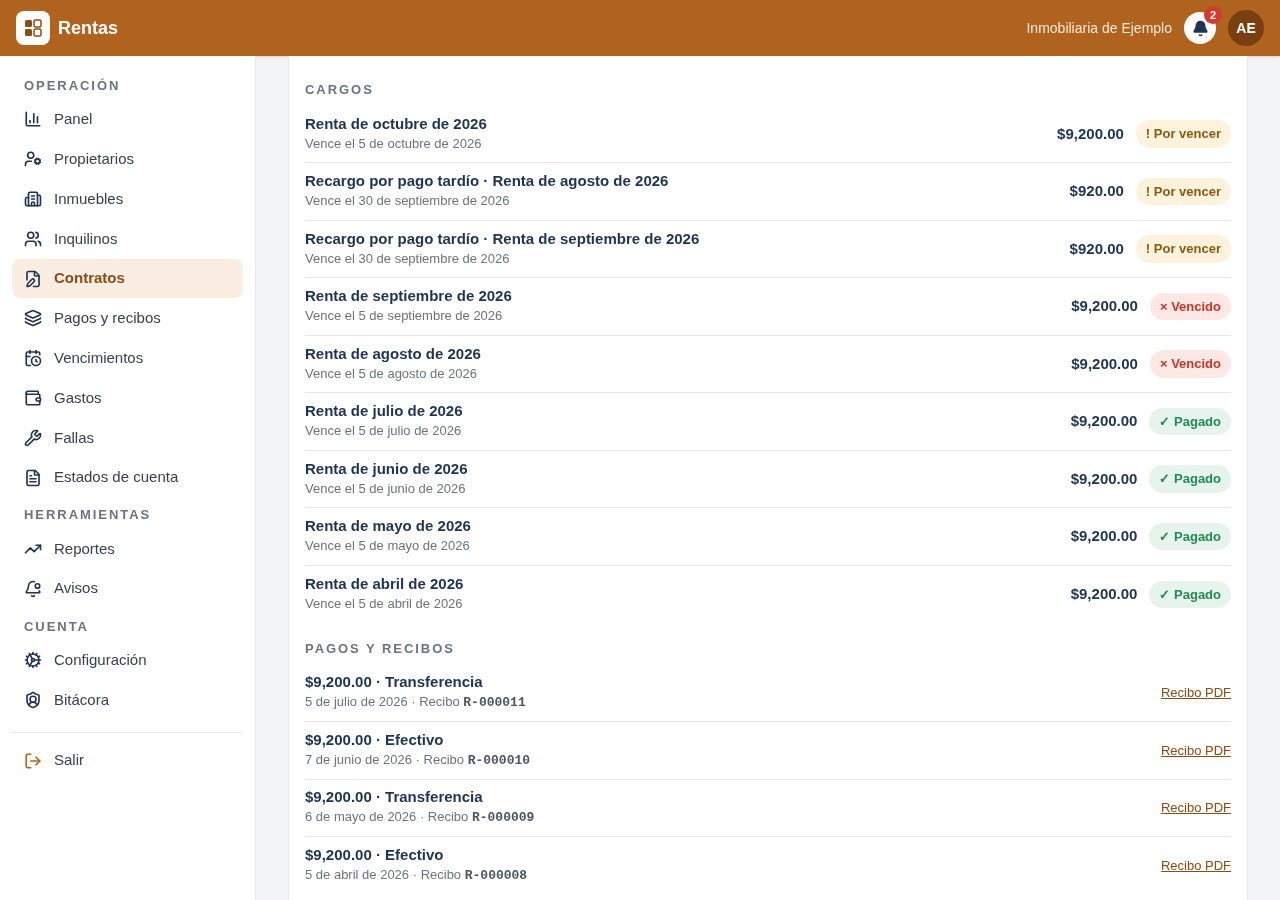 This screenshot has width=1280, height=900. I want to click on sidebar-item: Propietarios, so click(127, 159).